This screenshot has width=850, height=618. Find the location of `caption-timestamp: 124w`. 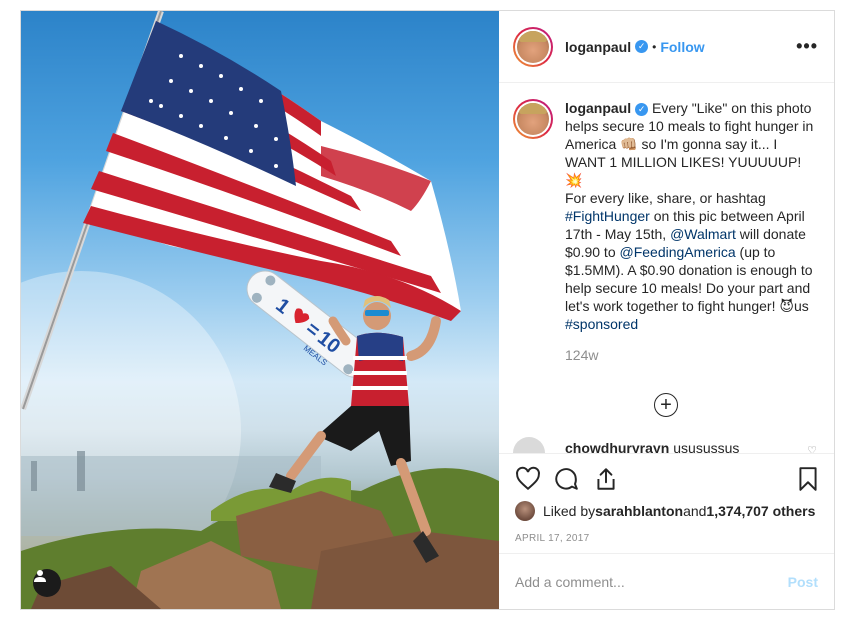

caption-timestamp: 124w is located at coordinates (692, 355).